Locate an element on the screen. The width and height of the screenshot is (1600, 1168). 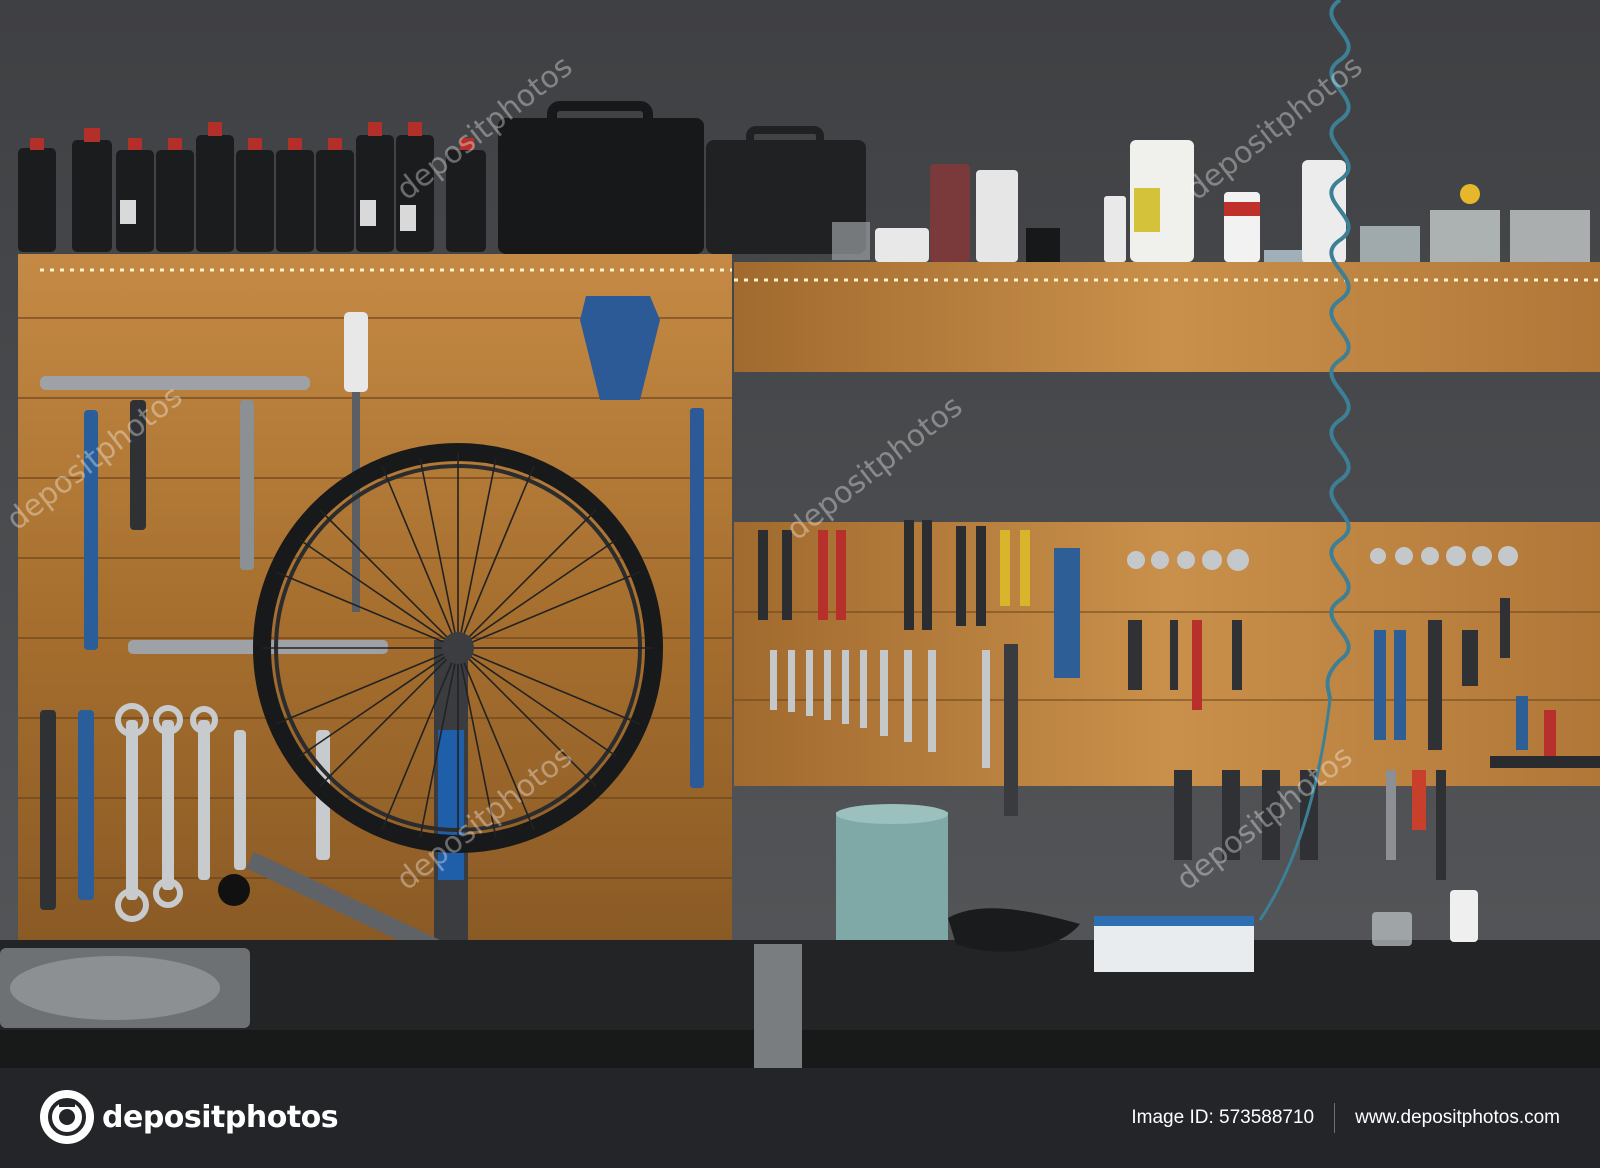
brand-logo: depositphotos is located at coordinates (189, 1117).